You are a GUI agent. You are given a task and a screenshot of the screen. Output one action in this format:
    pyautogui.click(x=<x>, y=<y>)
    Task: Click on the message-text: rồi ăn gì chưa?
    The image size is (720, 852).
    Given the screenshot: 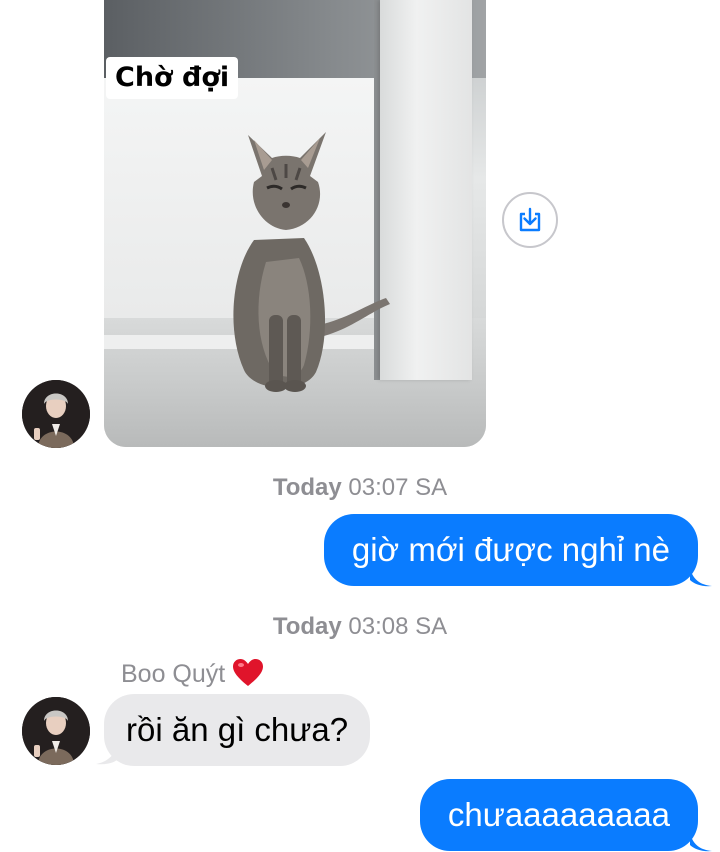 What is the action you would take?
    pyautogui.click(x=237, y=729)
    